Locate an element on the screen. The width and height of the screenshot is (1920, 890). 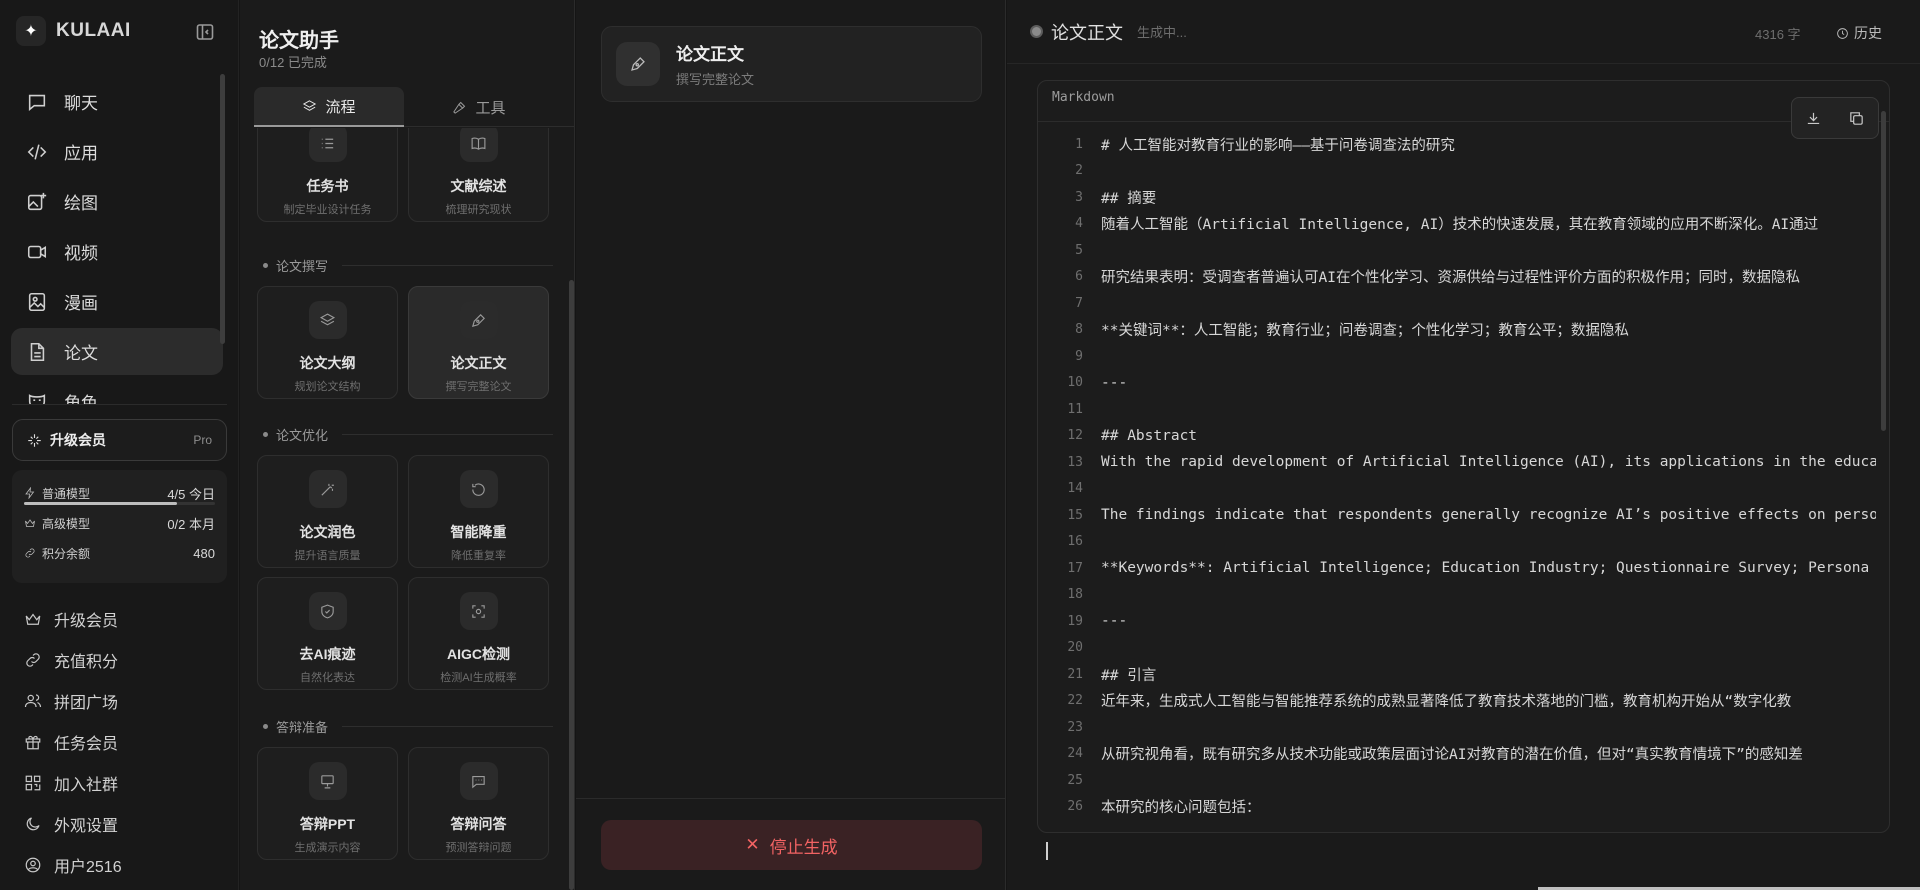
nav-item-drawing: 绘图 is located at coordinates (117, 201).